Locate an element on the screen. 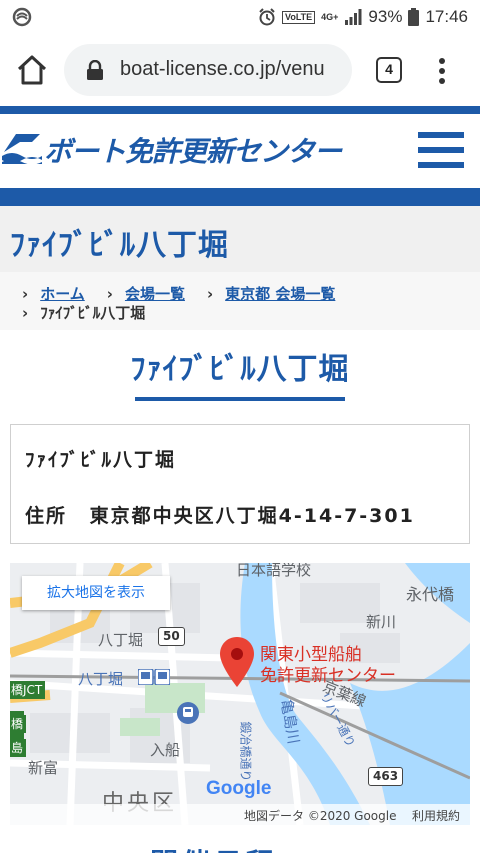 This screenshot has width=480, height=853. venue-heading-text: ﾌｧｲﾌﾞﾋﾞﾙ八丁堀 is located at coordinates (240, 369).